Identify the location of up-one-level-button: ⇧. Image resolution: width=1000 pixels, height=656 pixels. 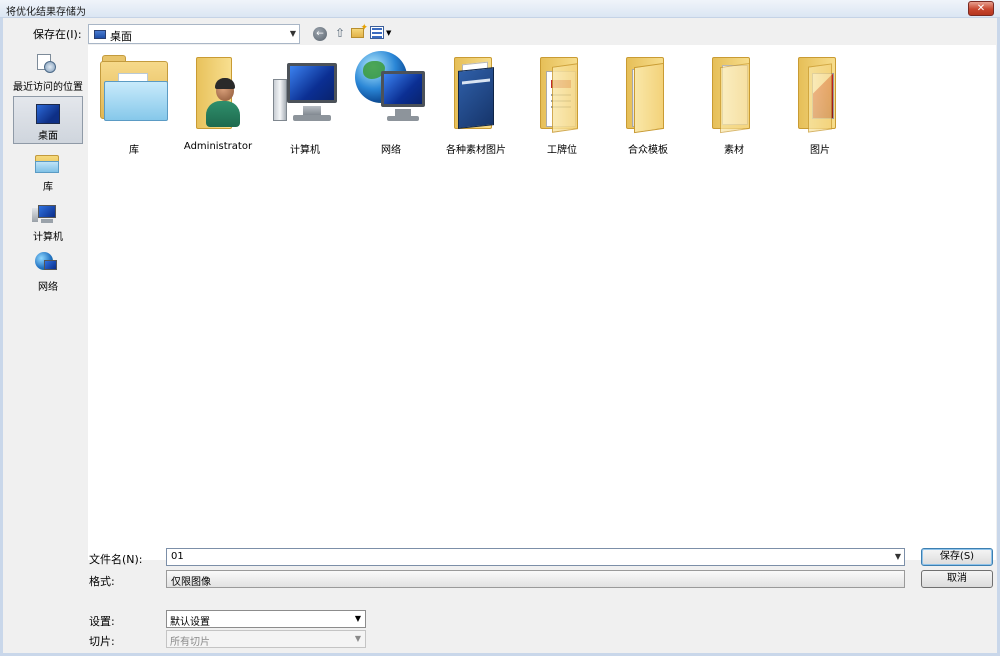
(340, 33).